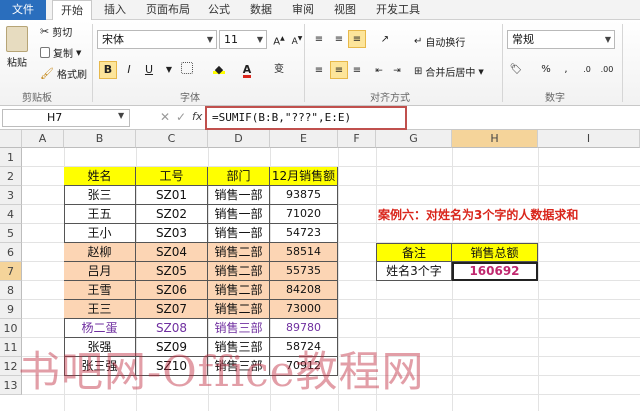  I want to click on copy-button: 复制 ▼, so click(60, 52).